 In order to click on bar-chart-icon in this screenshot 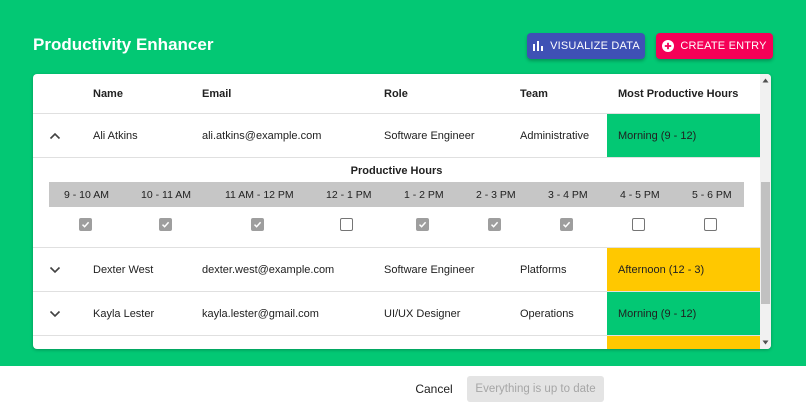, I will do `click(538, 46)`.